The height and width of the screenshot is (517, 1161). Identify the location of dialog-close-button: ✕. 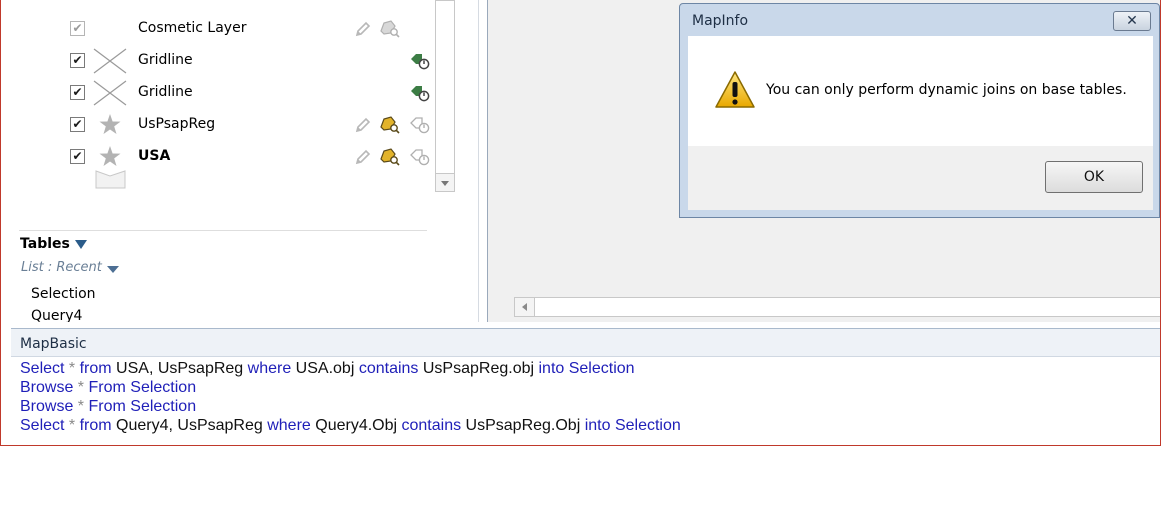
(1132, 21).